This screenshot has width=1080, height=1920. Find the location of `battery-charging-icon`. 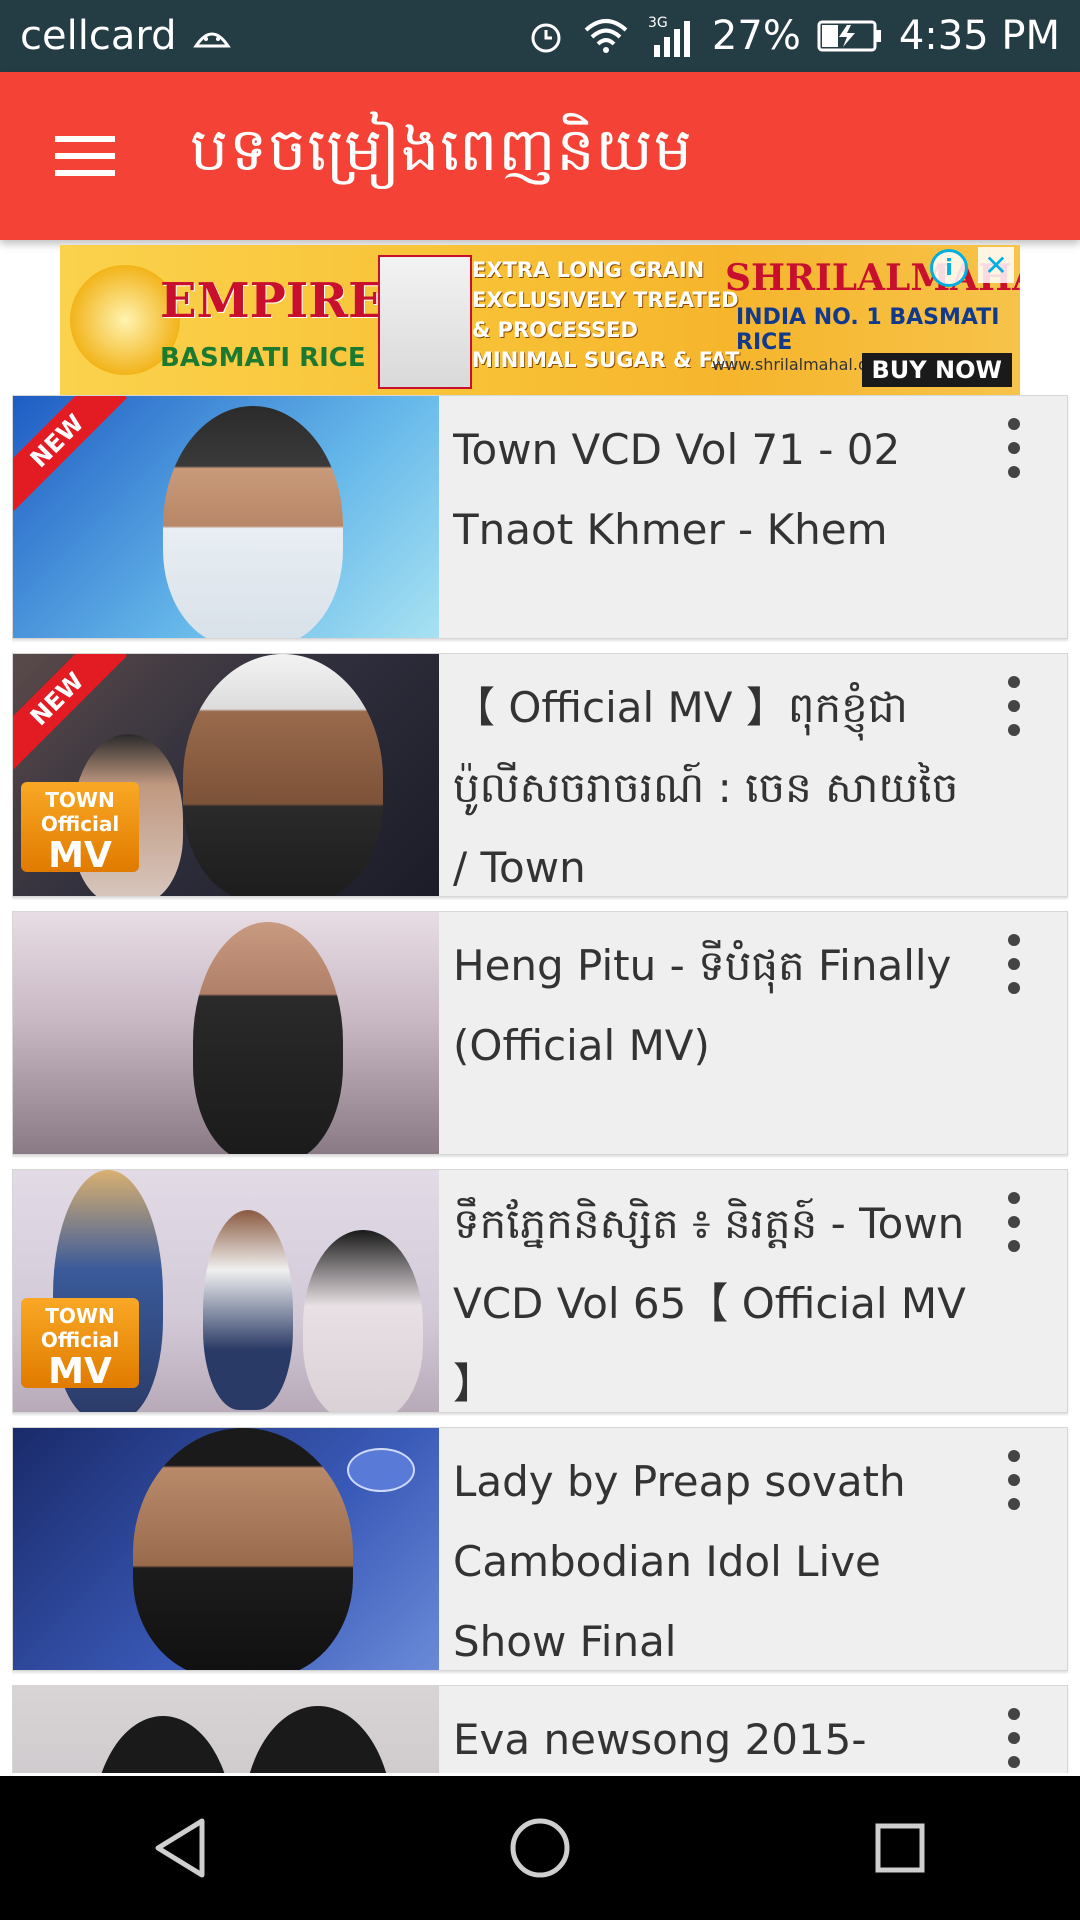

battery-charging-icon is located at coordinates (850, 36).